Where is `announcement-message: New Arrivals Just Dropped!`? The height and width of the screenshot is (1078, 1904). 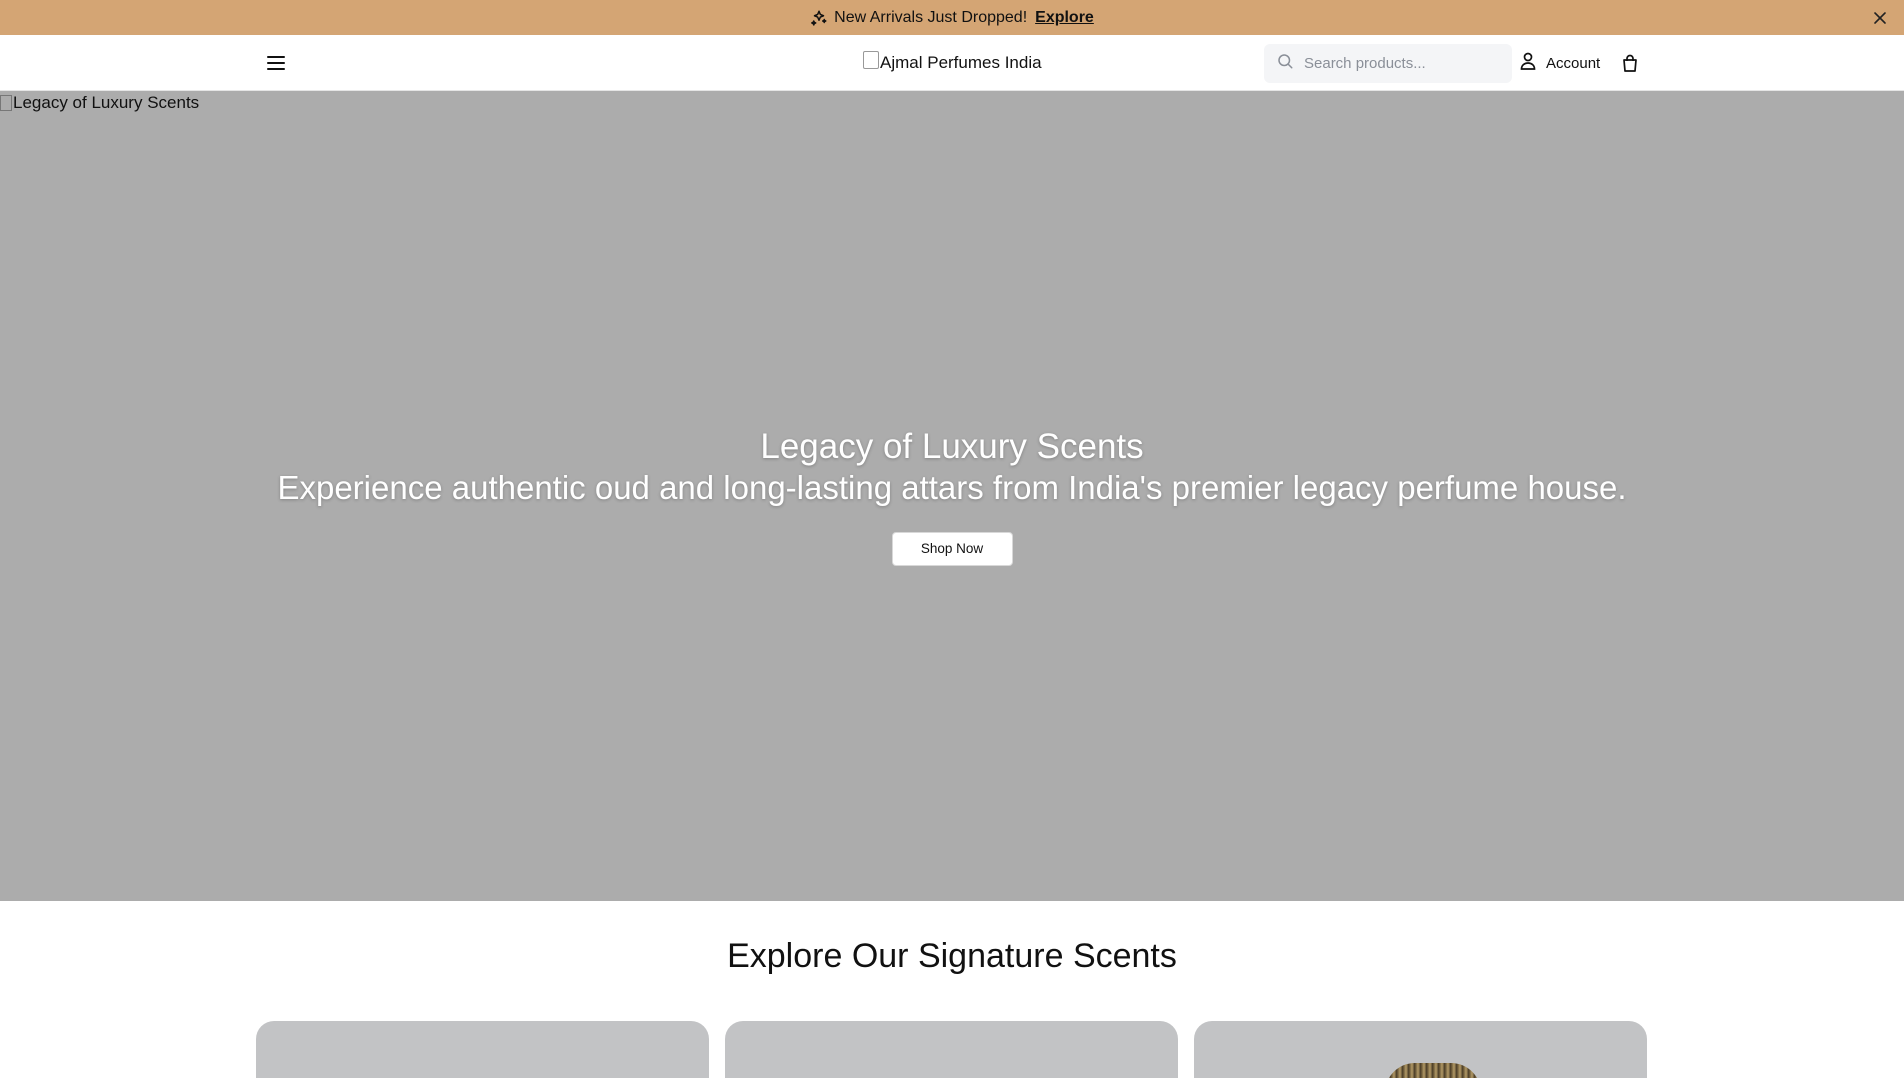 announcement-message: New Arrivals Just Dropped! is located at coordinates (931, 17).